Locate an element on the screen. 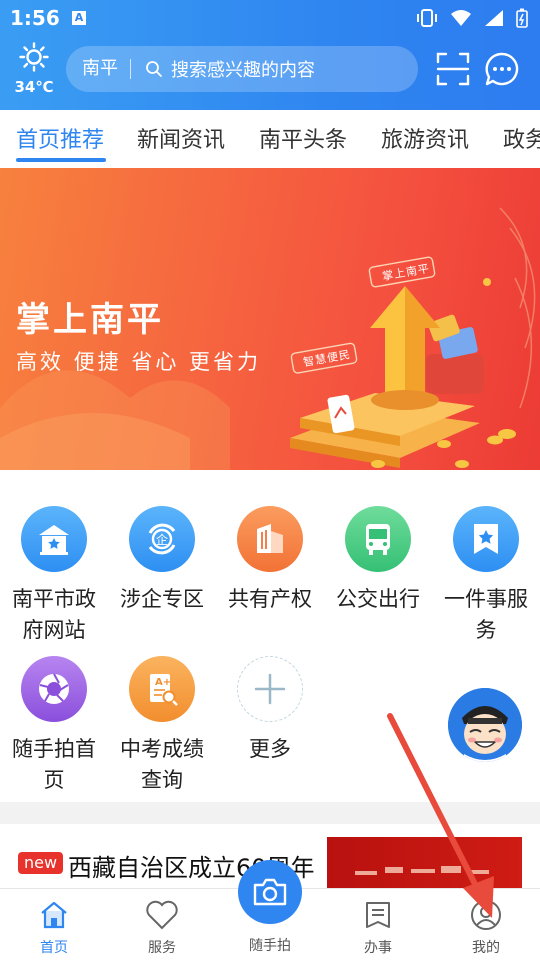 This screenshot has height=960, width=540. app-header: 34℃ 南平 搜索感兴趣的内容 is located at coordinates (270, 71).